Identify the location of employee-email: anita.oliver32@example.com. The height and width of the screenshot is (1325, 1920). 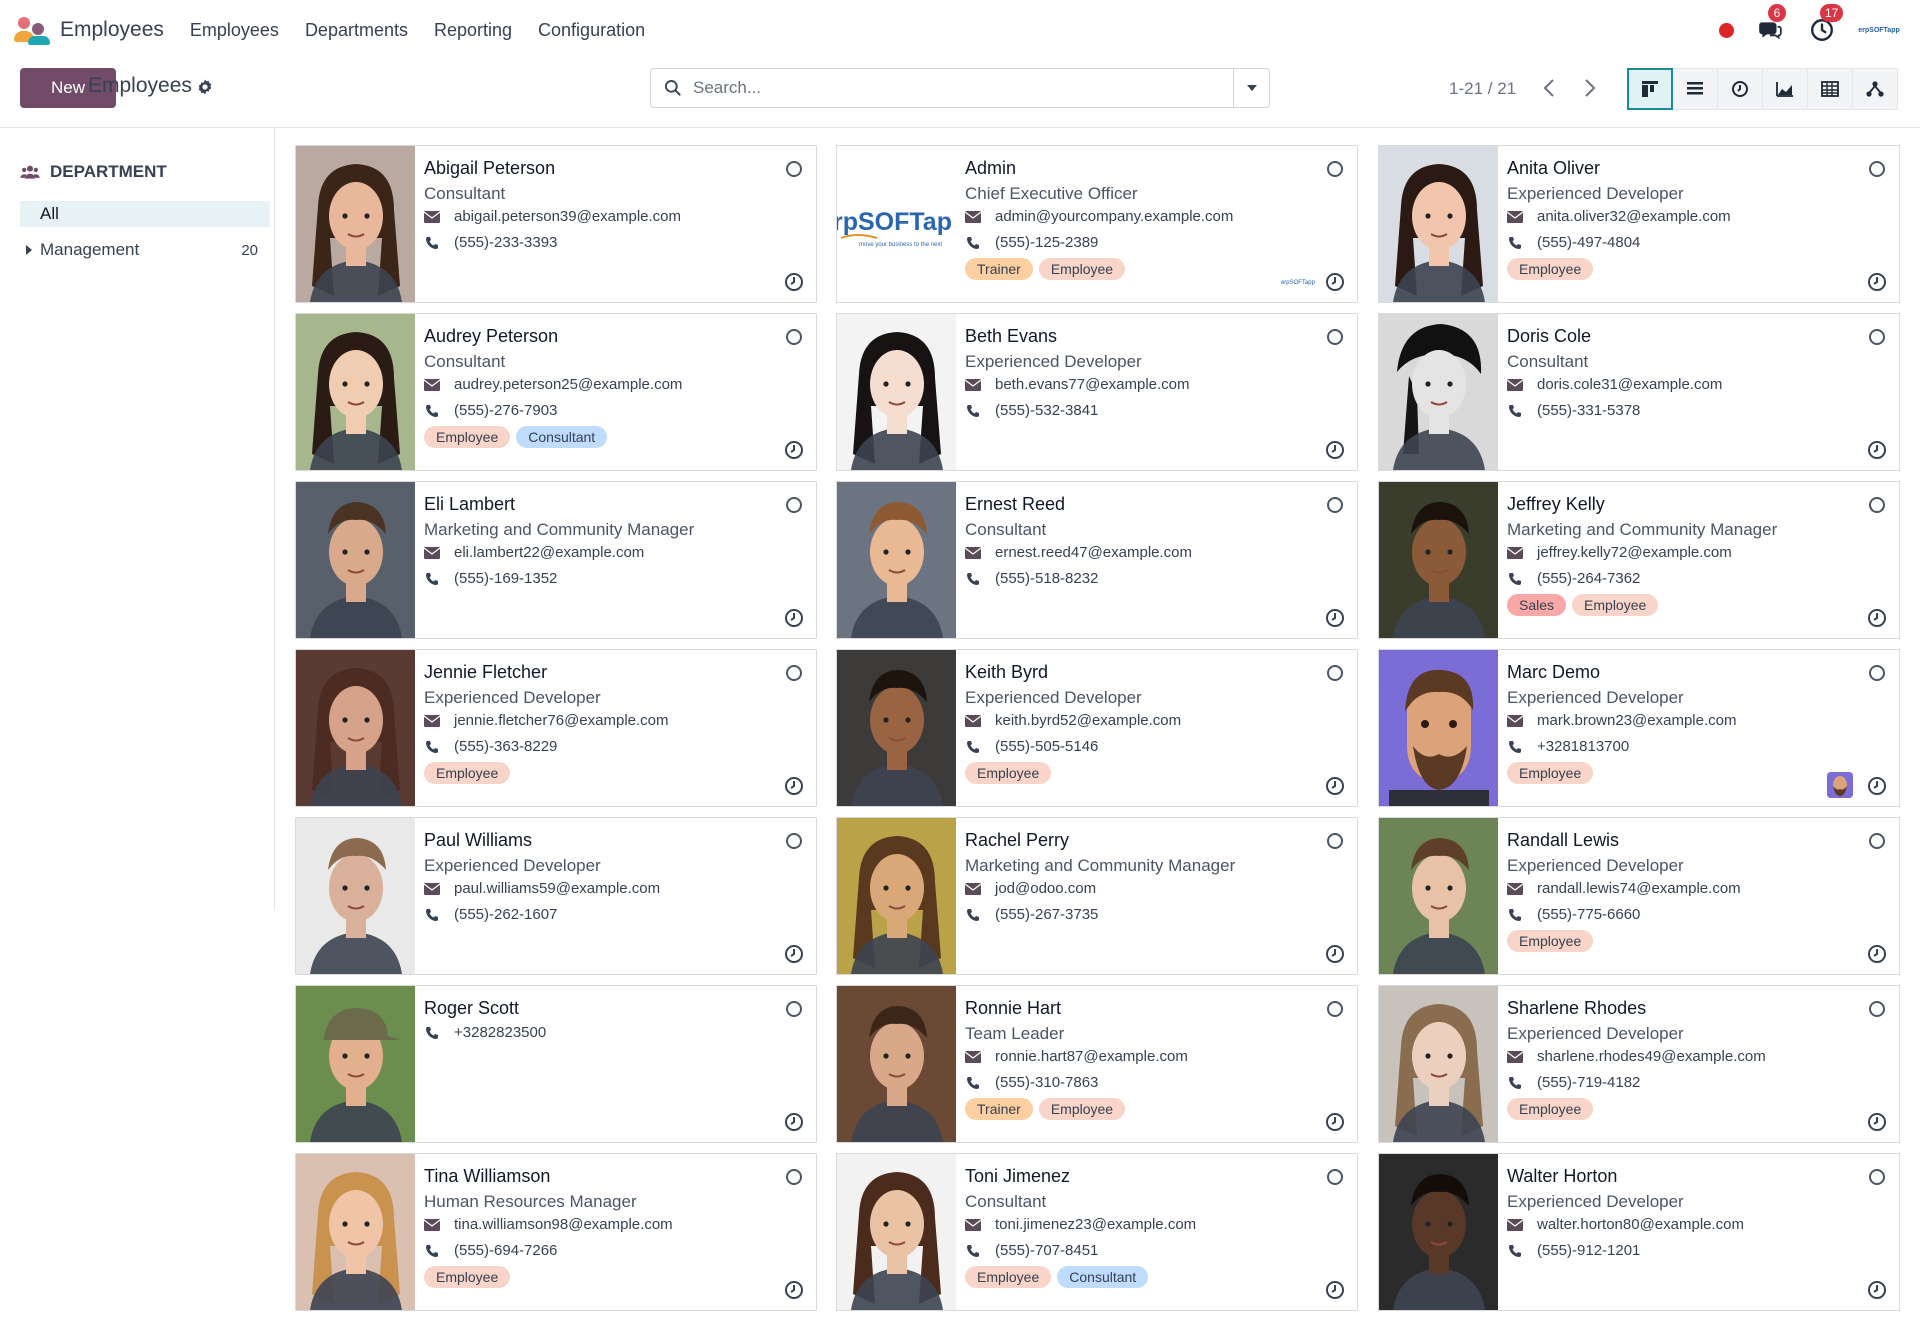
(1634, 216).